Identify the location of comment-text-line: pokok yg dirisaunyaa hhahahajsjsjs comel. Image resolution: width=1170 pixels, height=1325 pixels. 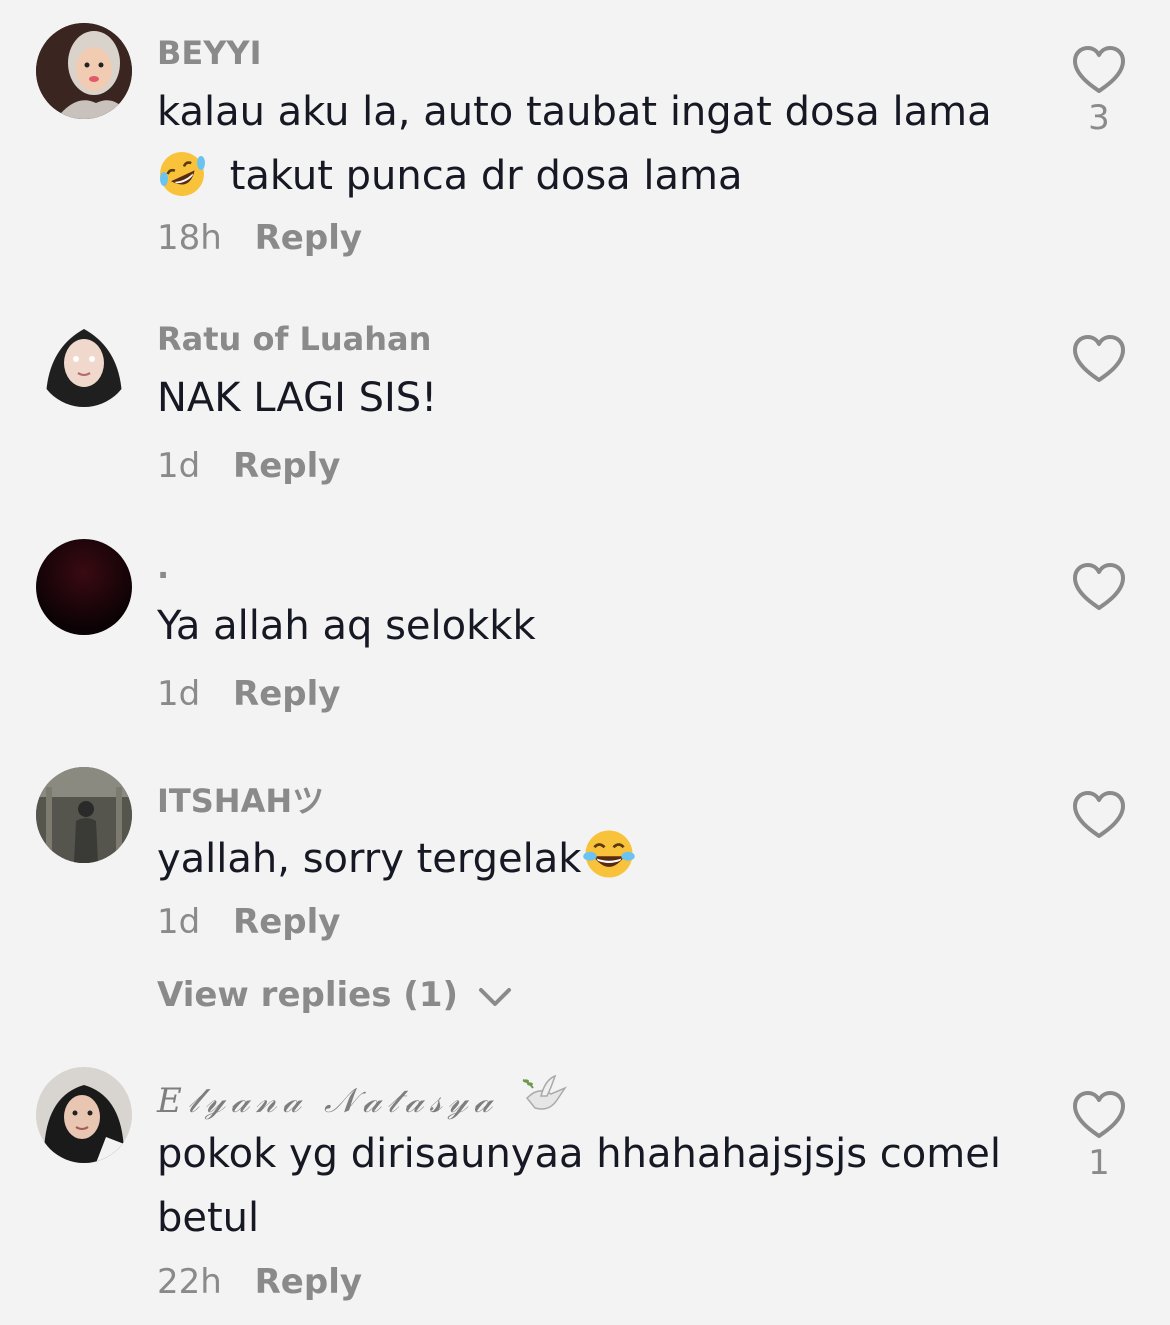
(579, 1154).